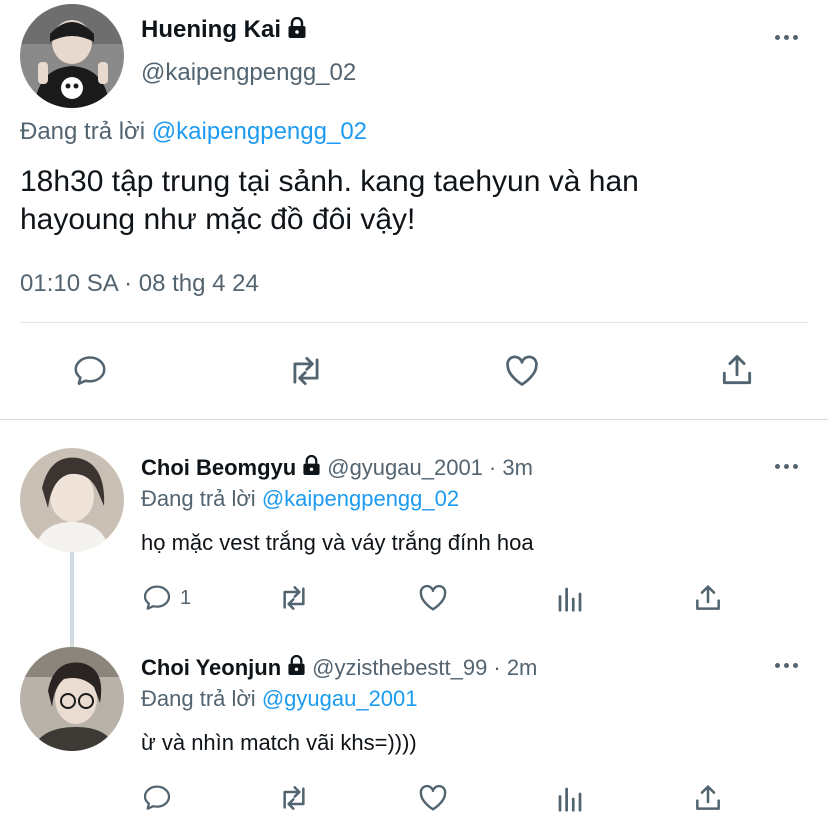 The image size is (828, 830). I want to click on author-name: Choi Beomgyu, so click(218, 468).